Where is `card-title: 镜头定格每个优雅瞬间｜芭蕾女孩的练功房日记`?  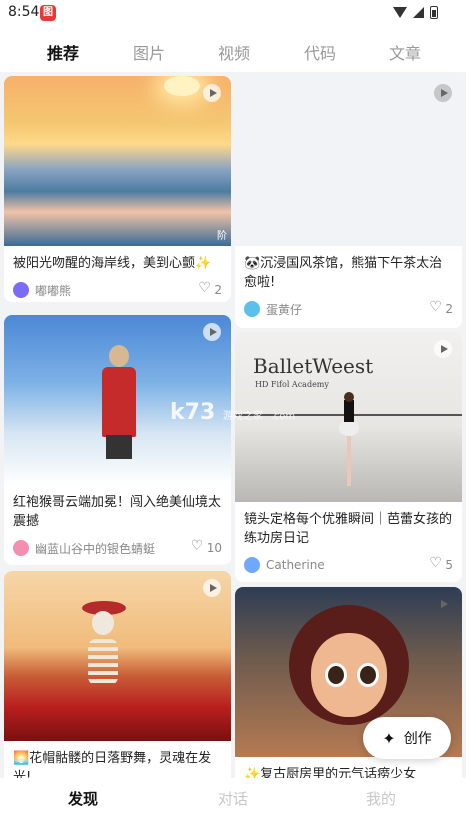 card-title: 镜头定格每个优雅瞬间｜芭蕾女孩的练功房日记 is located at coordinates (348, 529).